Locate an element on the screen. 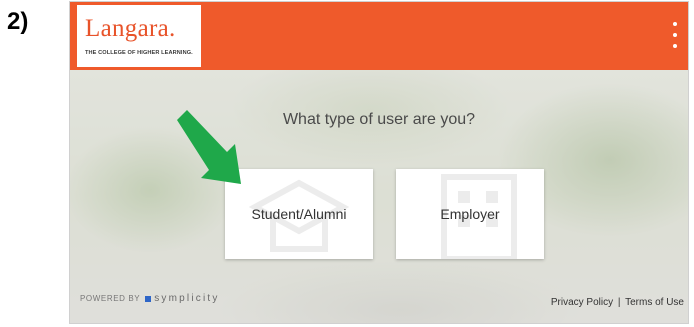  logo-name: Langara. is located at coordinates (130, 28).